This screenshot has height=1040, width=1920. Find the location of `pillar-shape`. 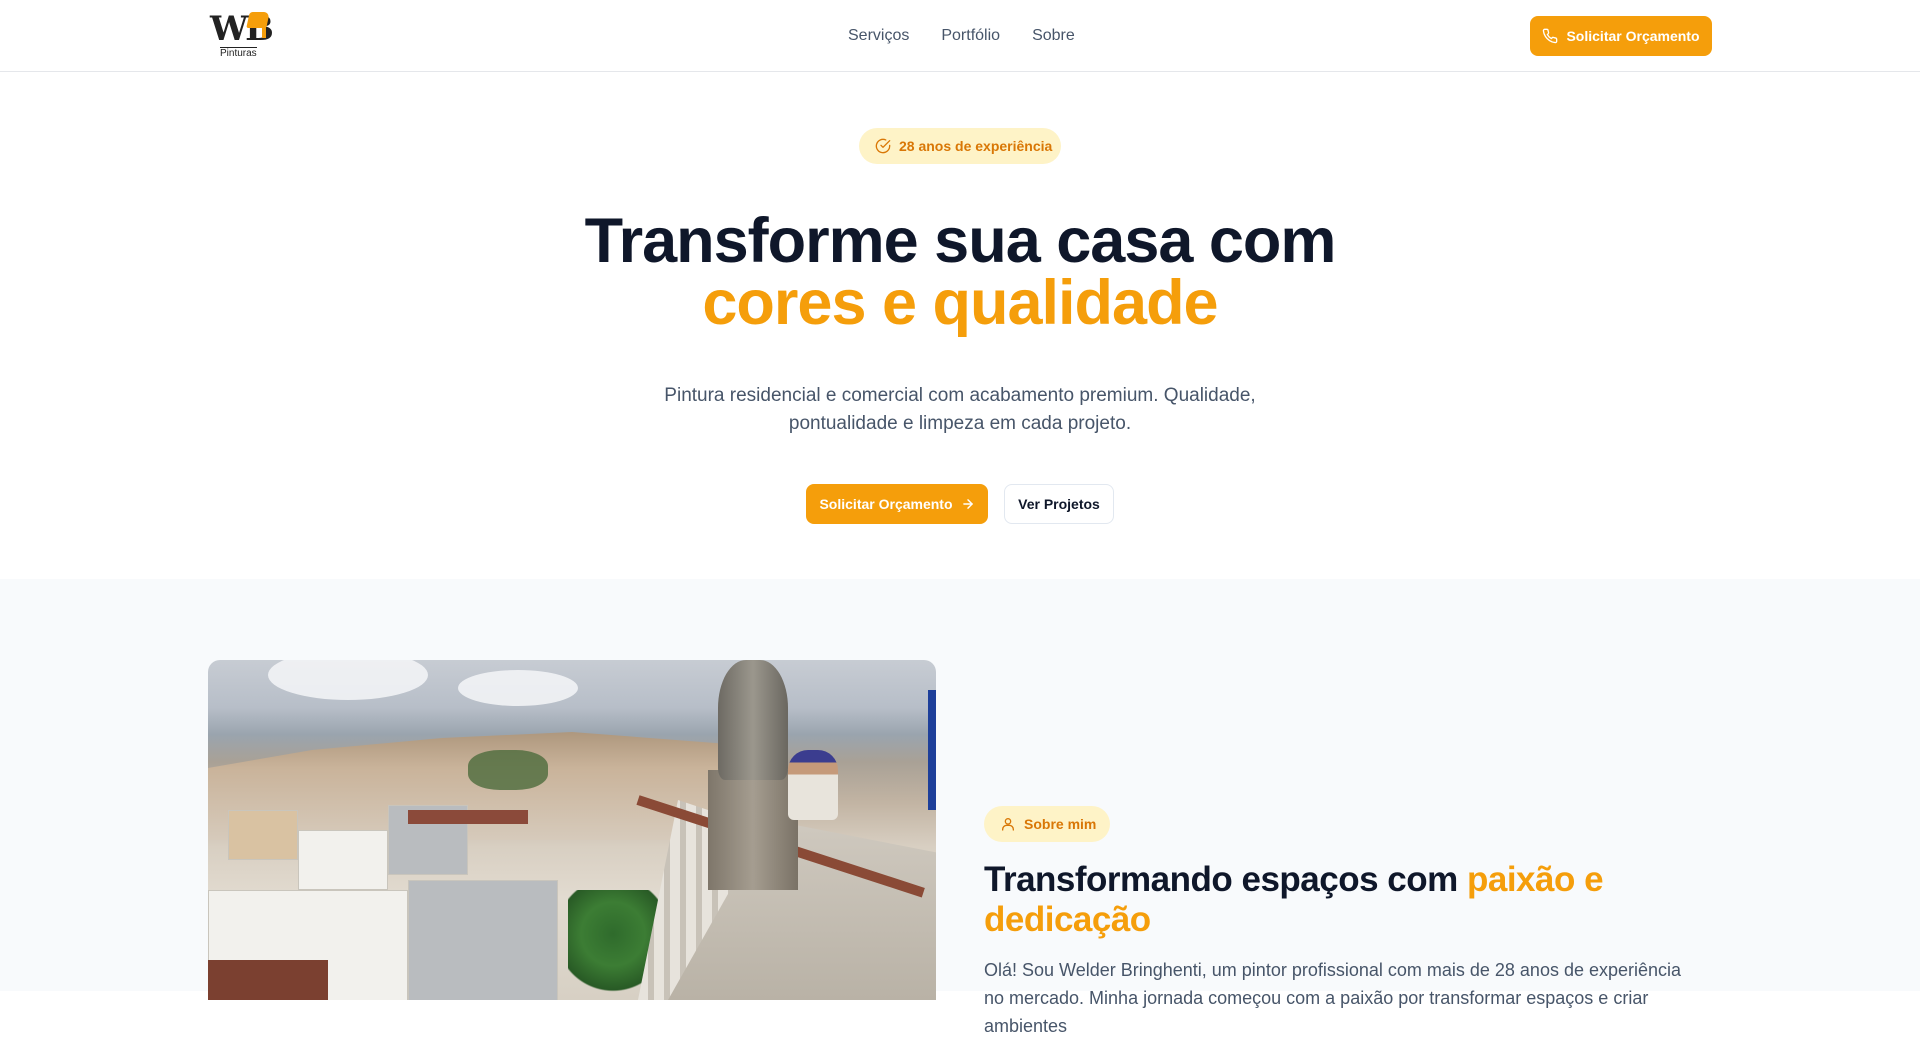

pillar-shape is located at coordinates (753, 830).